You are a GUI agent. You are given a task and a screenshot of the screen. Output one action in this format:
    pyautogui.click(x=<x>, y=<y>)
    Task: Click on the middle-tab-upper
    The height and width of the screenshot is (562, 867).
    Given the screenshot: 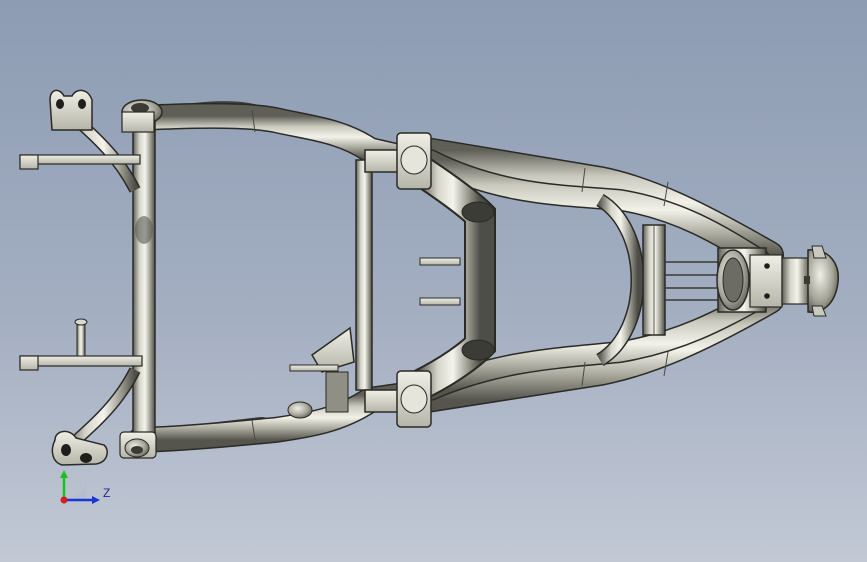 What is the action you would take?
    pyautogui.click(x=440, y=261)
    